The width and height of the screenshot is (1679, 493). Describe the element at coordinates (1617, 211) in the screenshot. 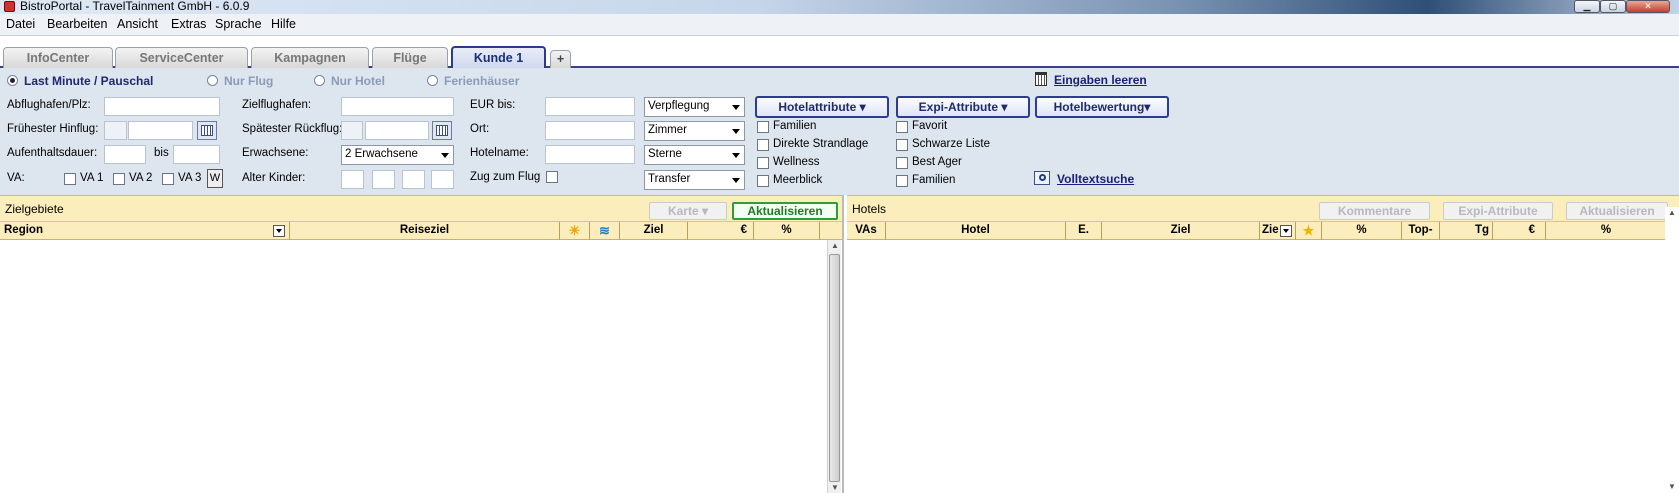

I see `aktualisieren-right-button: Aktualisieren` at that location.